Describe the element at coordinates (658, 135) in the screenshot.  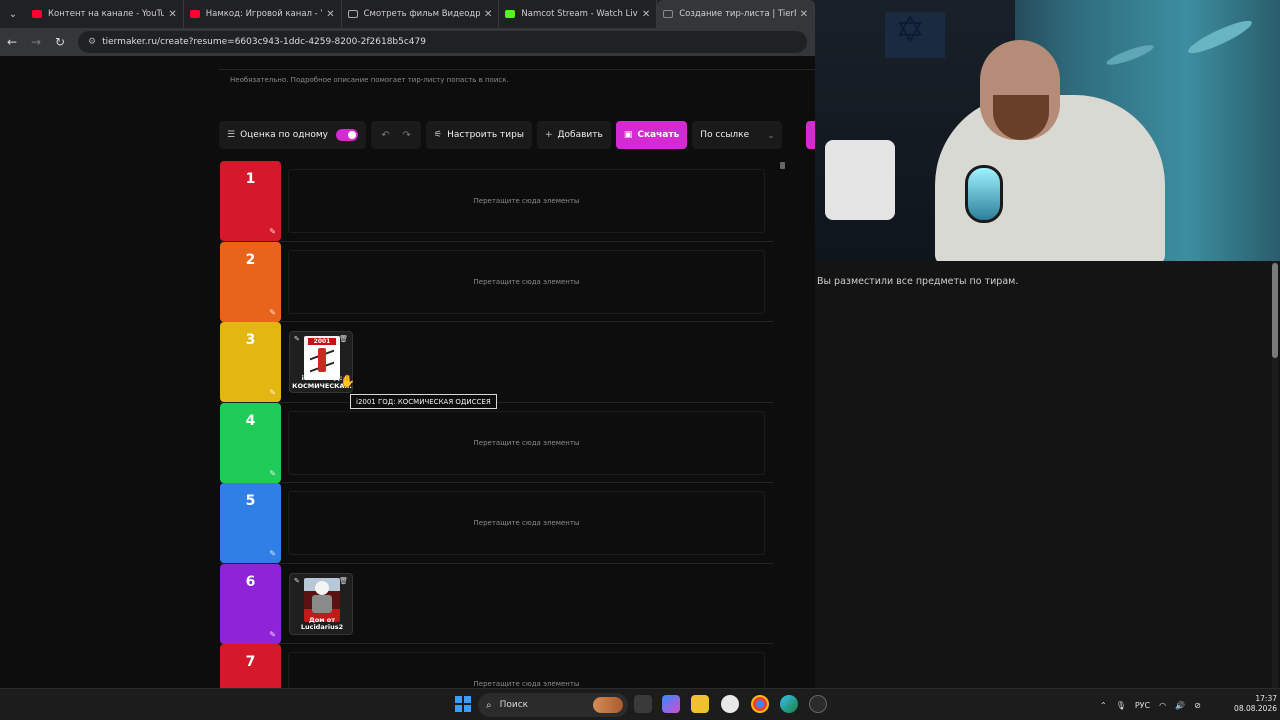
I see `download-label: Скачать` at that location.